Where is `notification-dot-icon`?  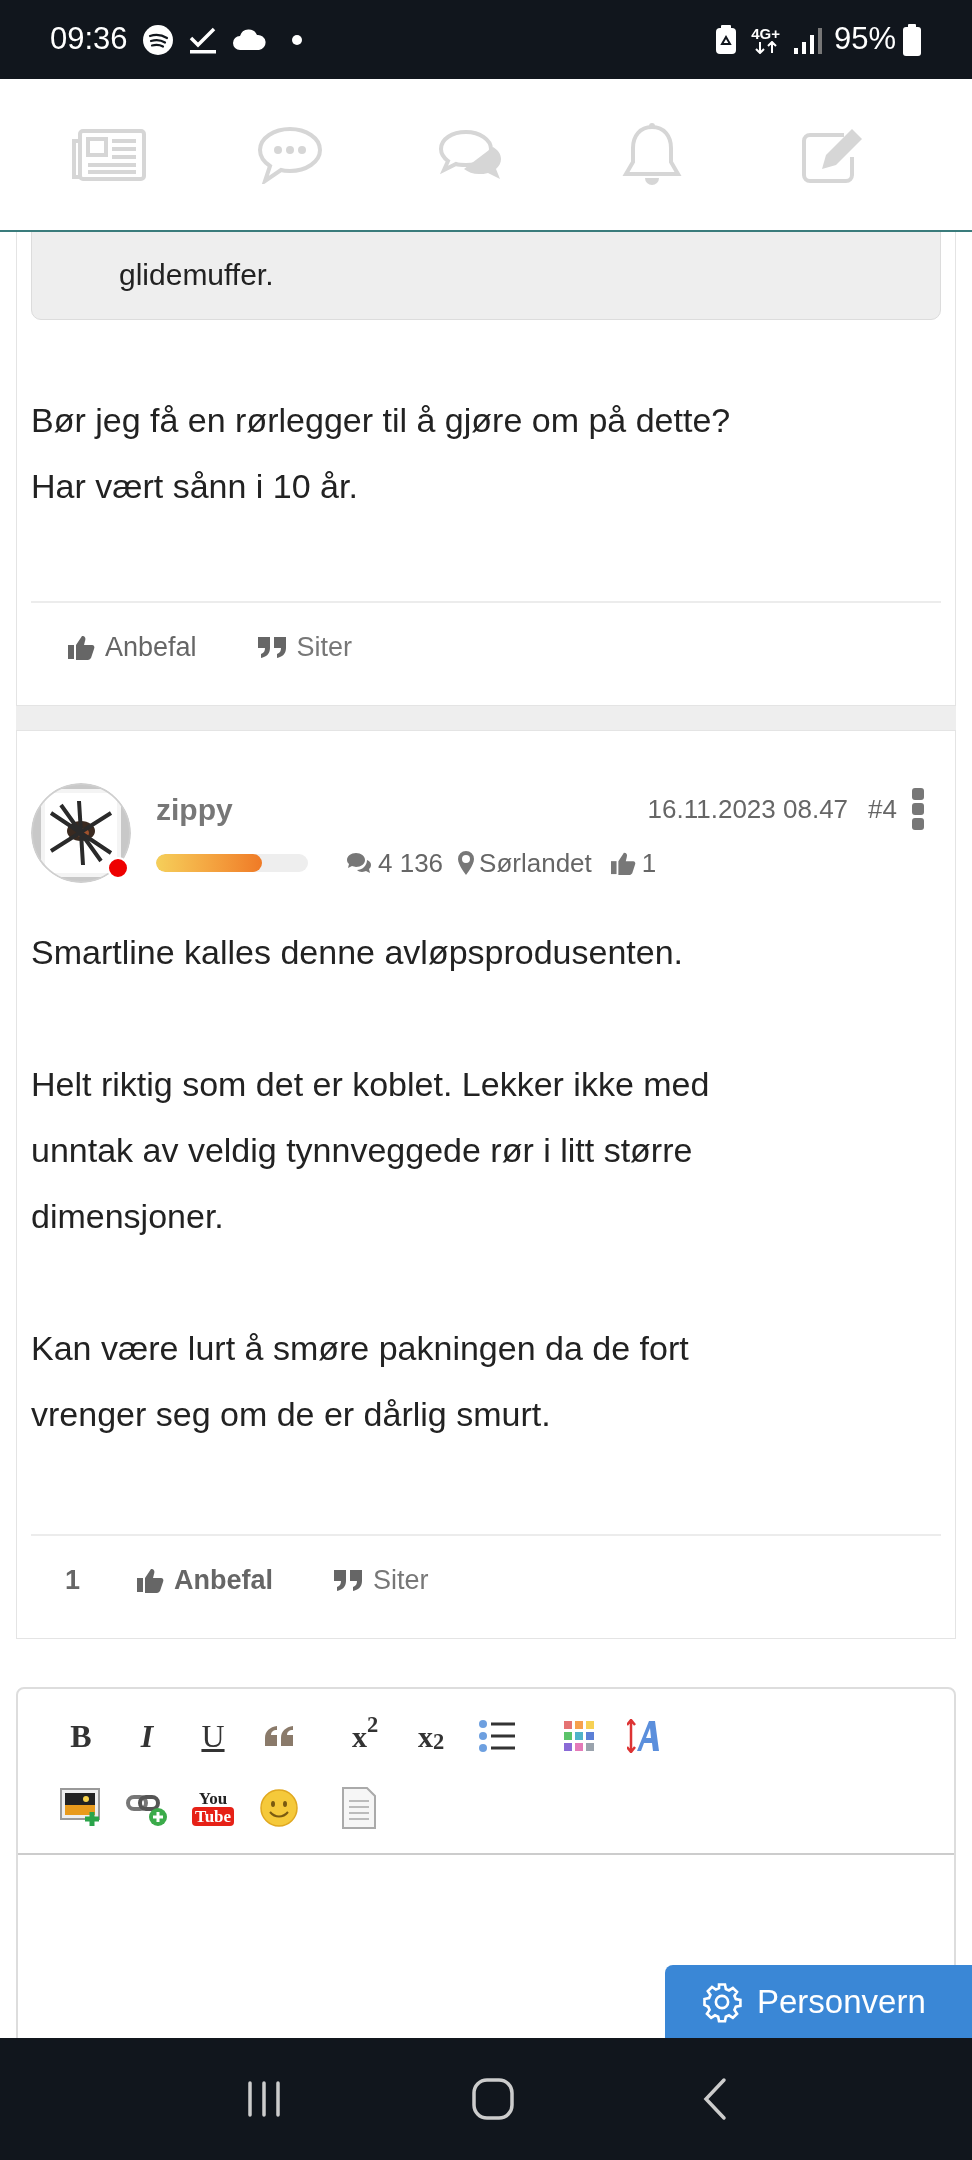 notification-dot-icon is located at coordinates (296, 39).